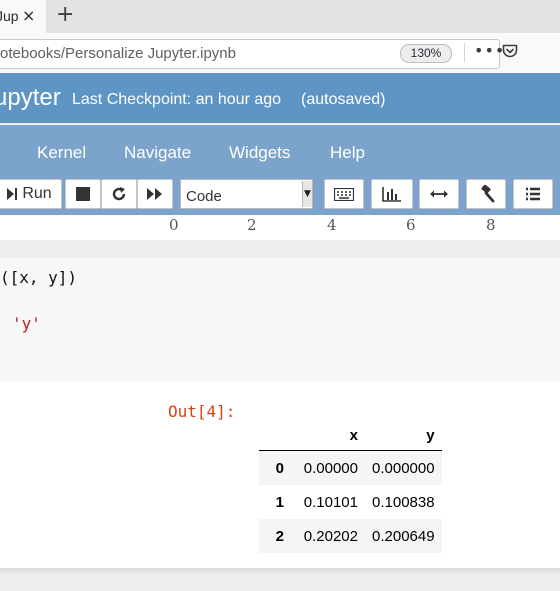 The width and height of the screenshot is (560, 591). I want to click on restart-run-all-button, so click(155, 194).